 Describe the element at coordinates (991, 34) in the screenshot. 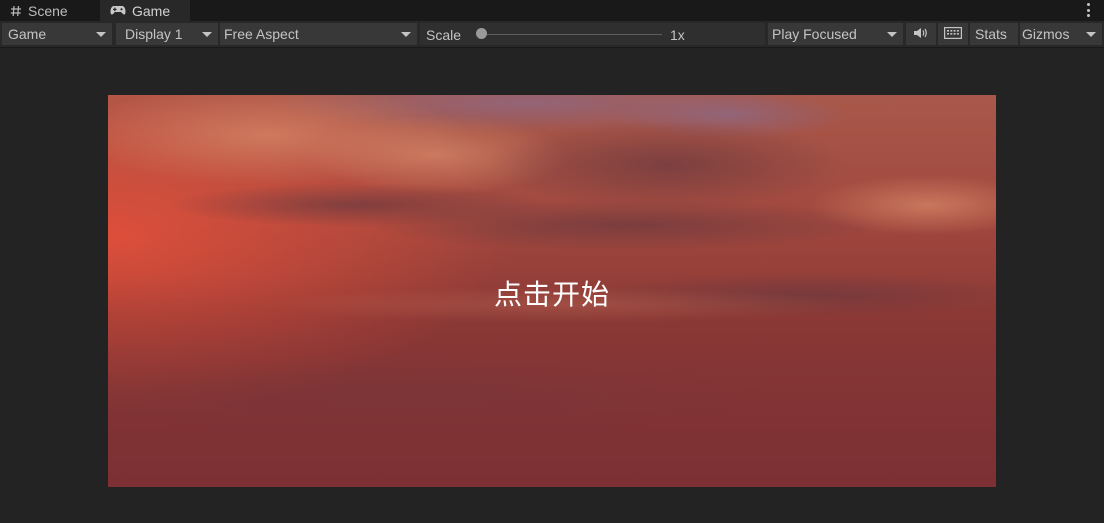

I see `stats-label: Stats` at that location.